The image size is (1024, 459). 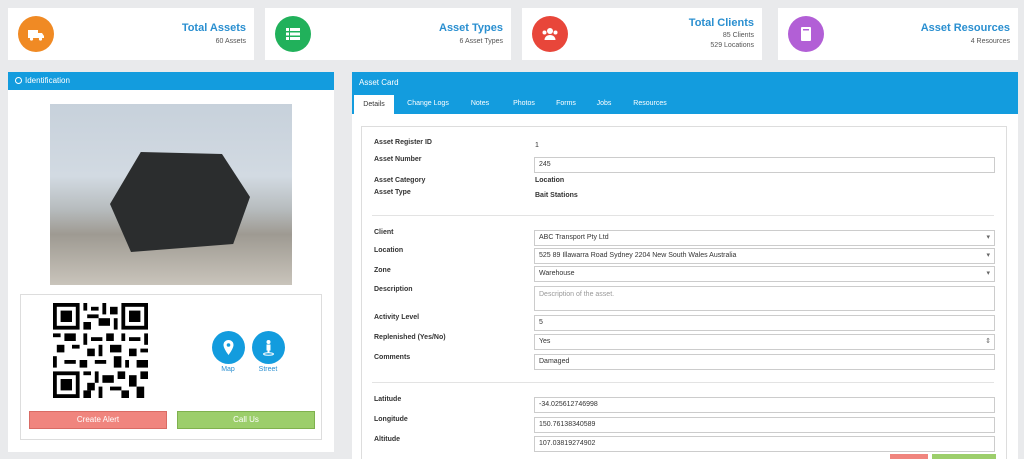 What do you see at coordinates (764, 362) in the screenshot?
I see `comments-field: Damaged` at bounding box center [764, 362].